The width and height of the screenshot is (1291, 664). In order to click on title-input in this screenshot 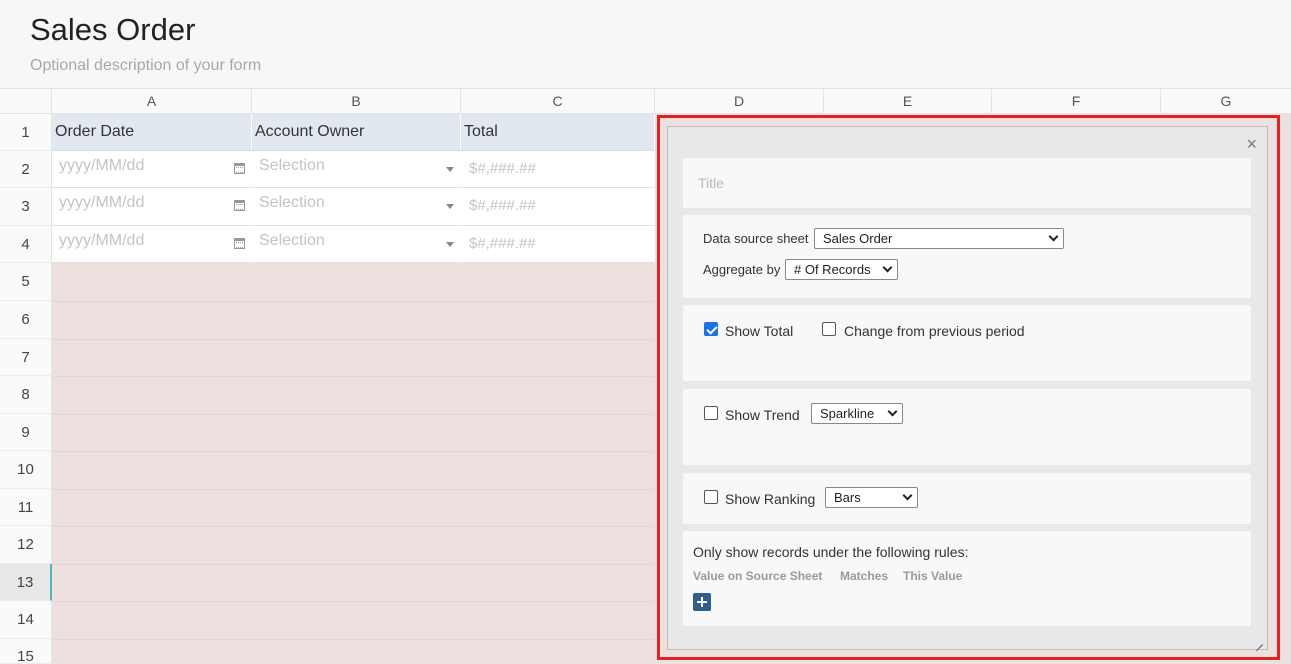, I will do `click(967, 182)`.